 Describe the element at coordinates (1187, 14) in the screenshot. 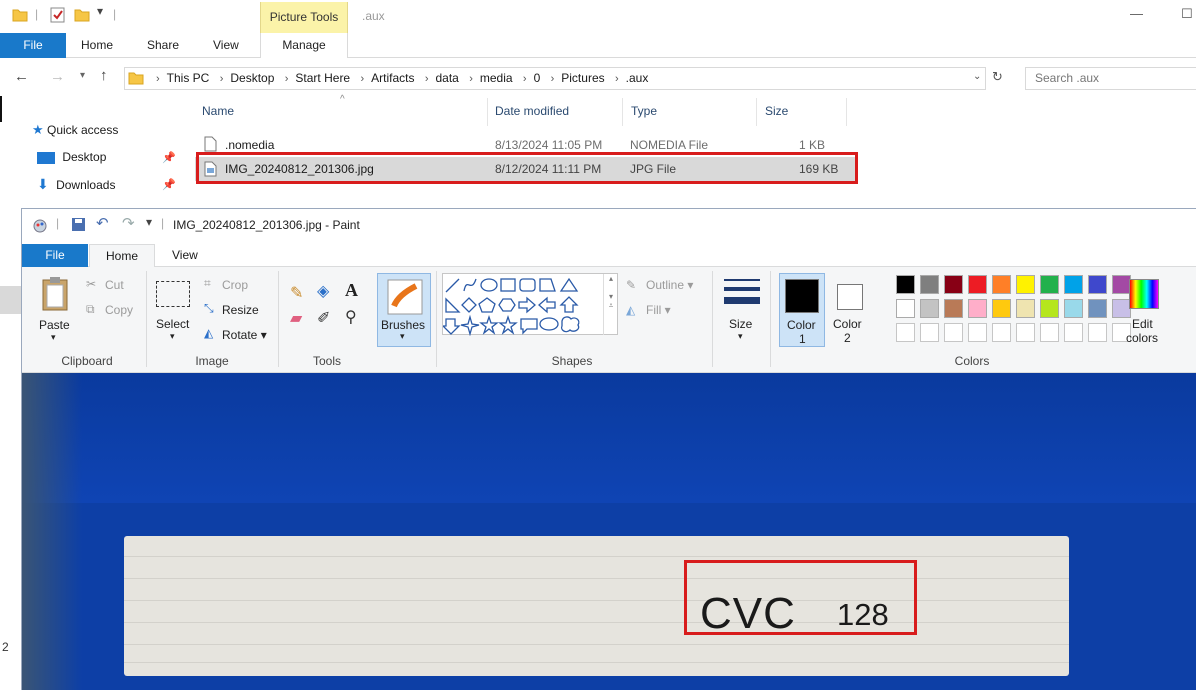

I see `maximize-icon: ☐` at that location.